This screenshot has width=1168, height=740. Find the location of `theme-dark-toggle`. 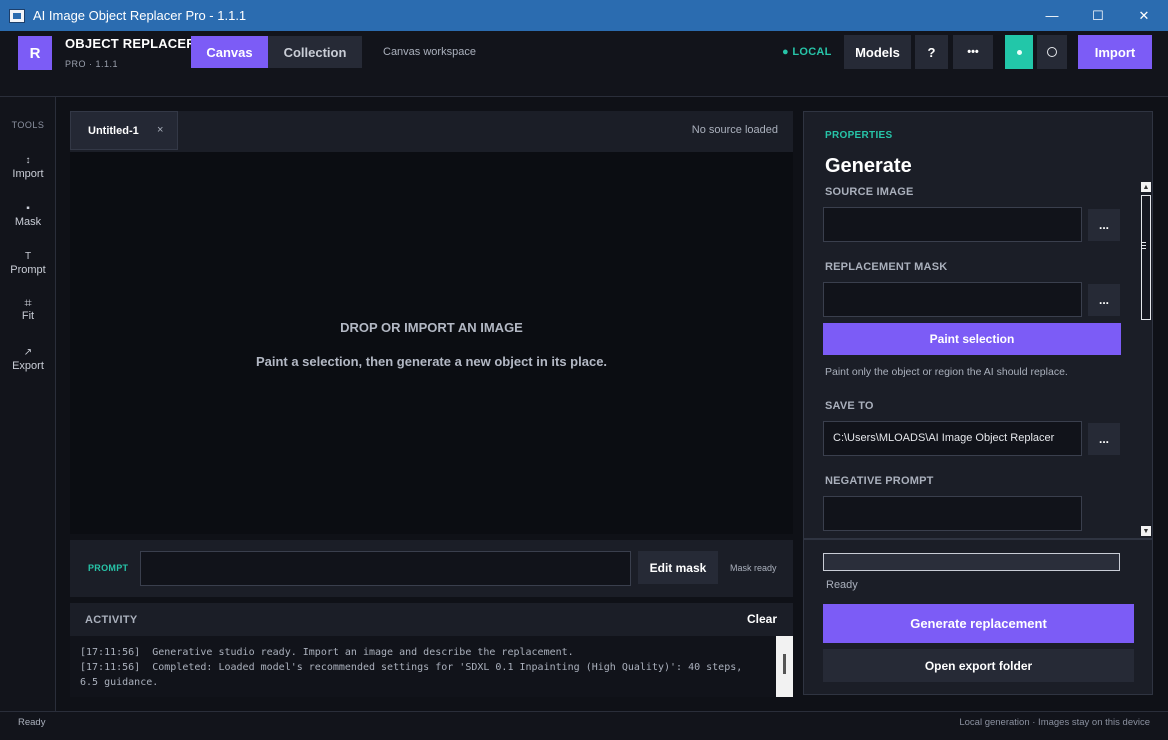

theme-dark-toggle is located at coordinates (1019, 52).